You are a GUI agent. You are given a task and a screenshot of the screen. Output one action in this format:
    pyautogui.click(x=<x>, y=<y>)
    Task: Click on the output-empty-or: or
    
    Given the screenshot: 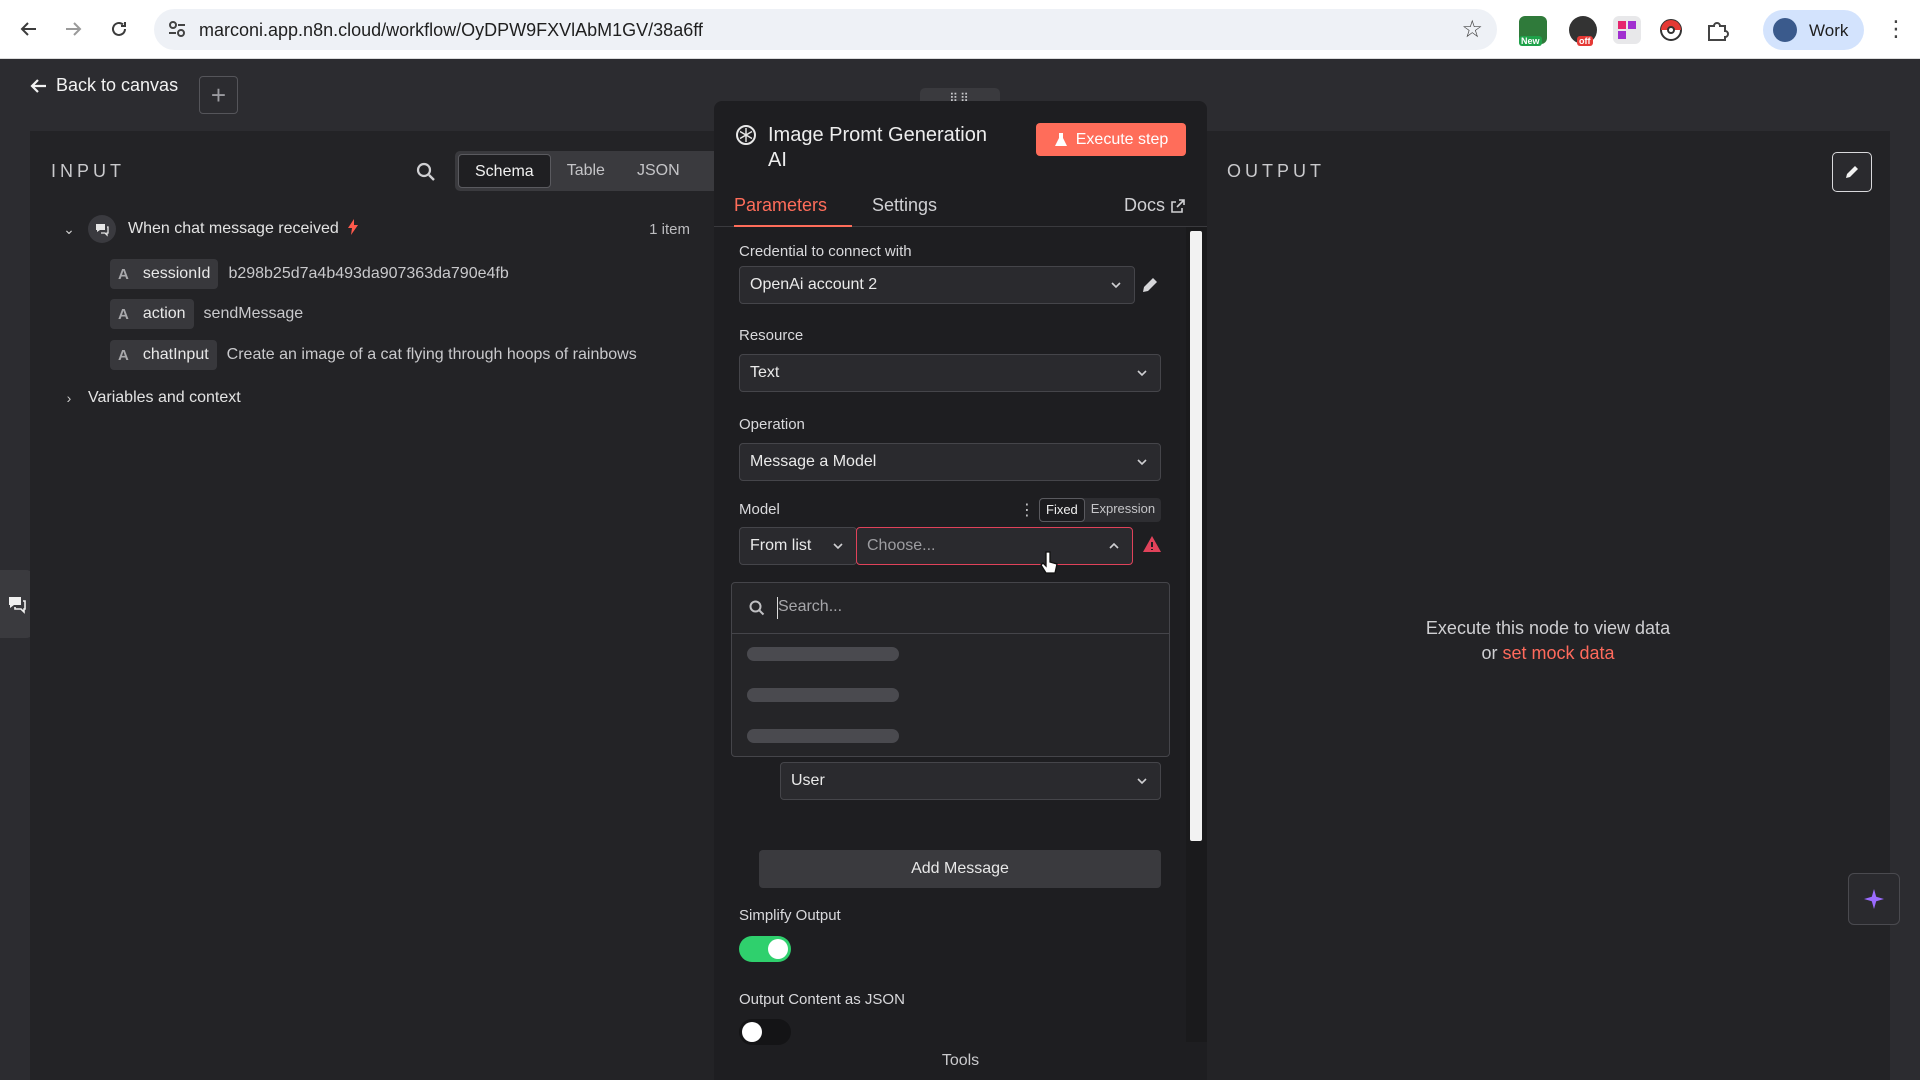 What is the action you would take?
    pyautogui.click(x=1489, y=653)
    